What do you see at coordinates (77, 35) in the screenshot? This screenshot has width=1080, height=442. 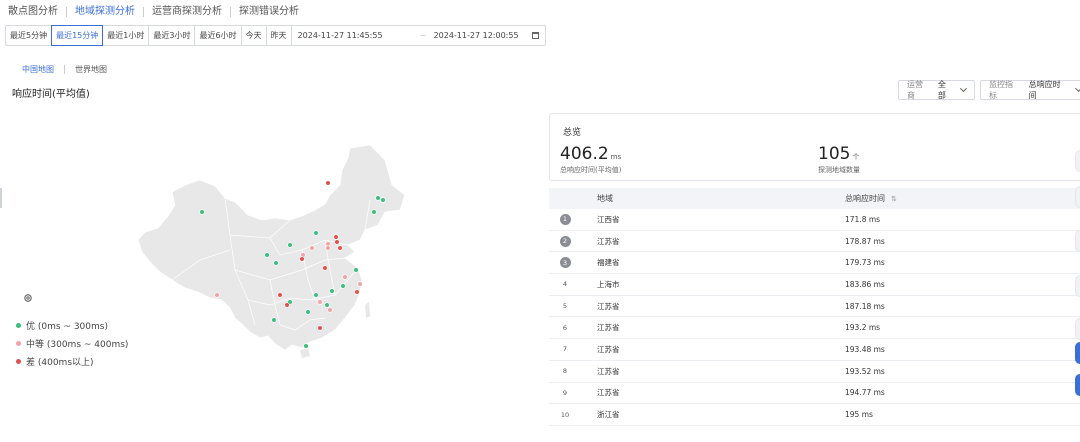 I see `time-15min-button: 最近15分钟` at bounding box center [77, 35].